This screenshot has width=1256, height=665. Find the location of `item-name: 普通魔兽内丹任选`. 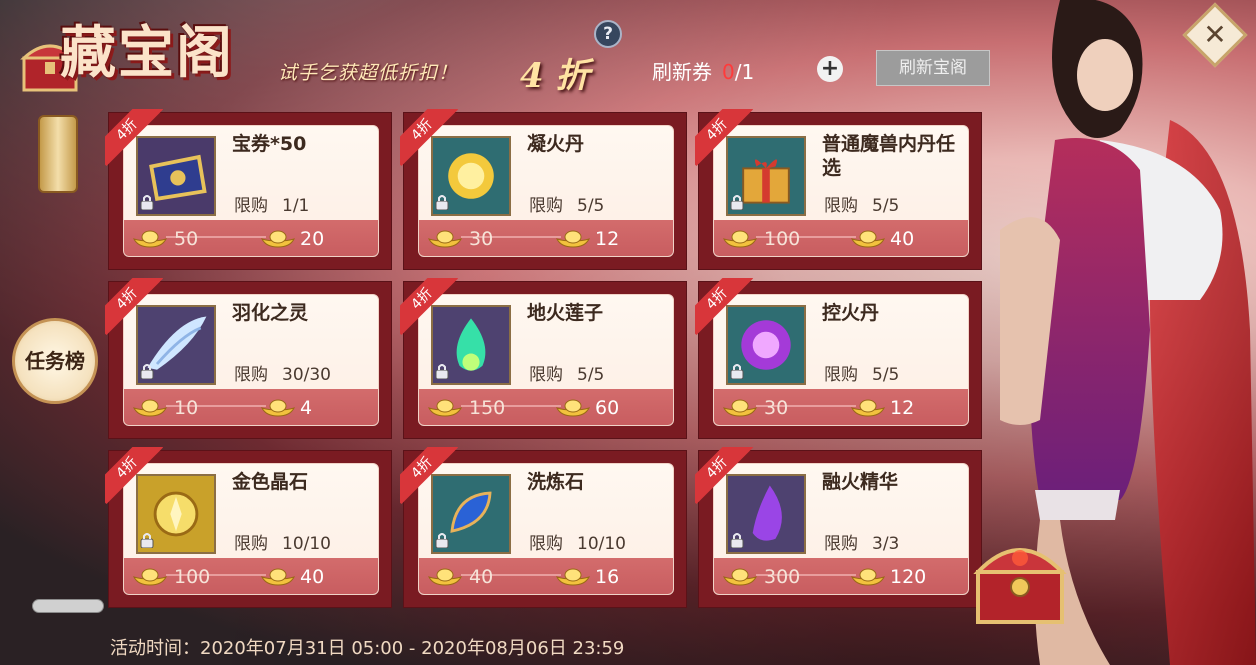

item-name: 普通魔兽内丹任选 is located at coordinates (889, 156).